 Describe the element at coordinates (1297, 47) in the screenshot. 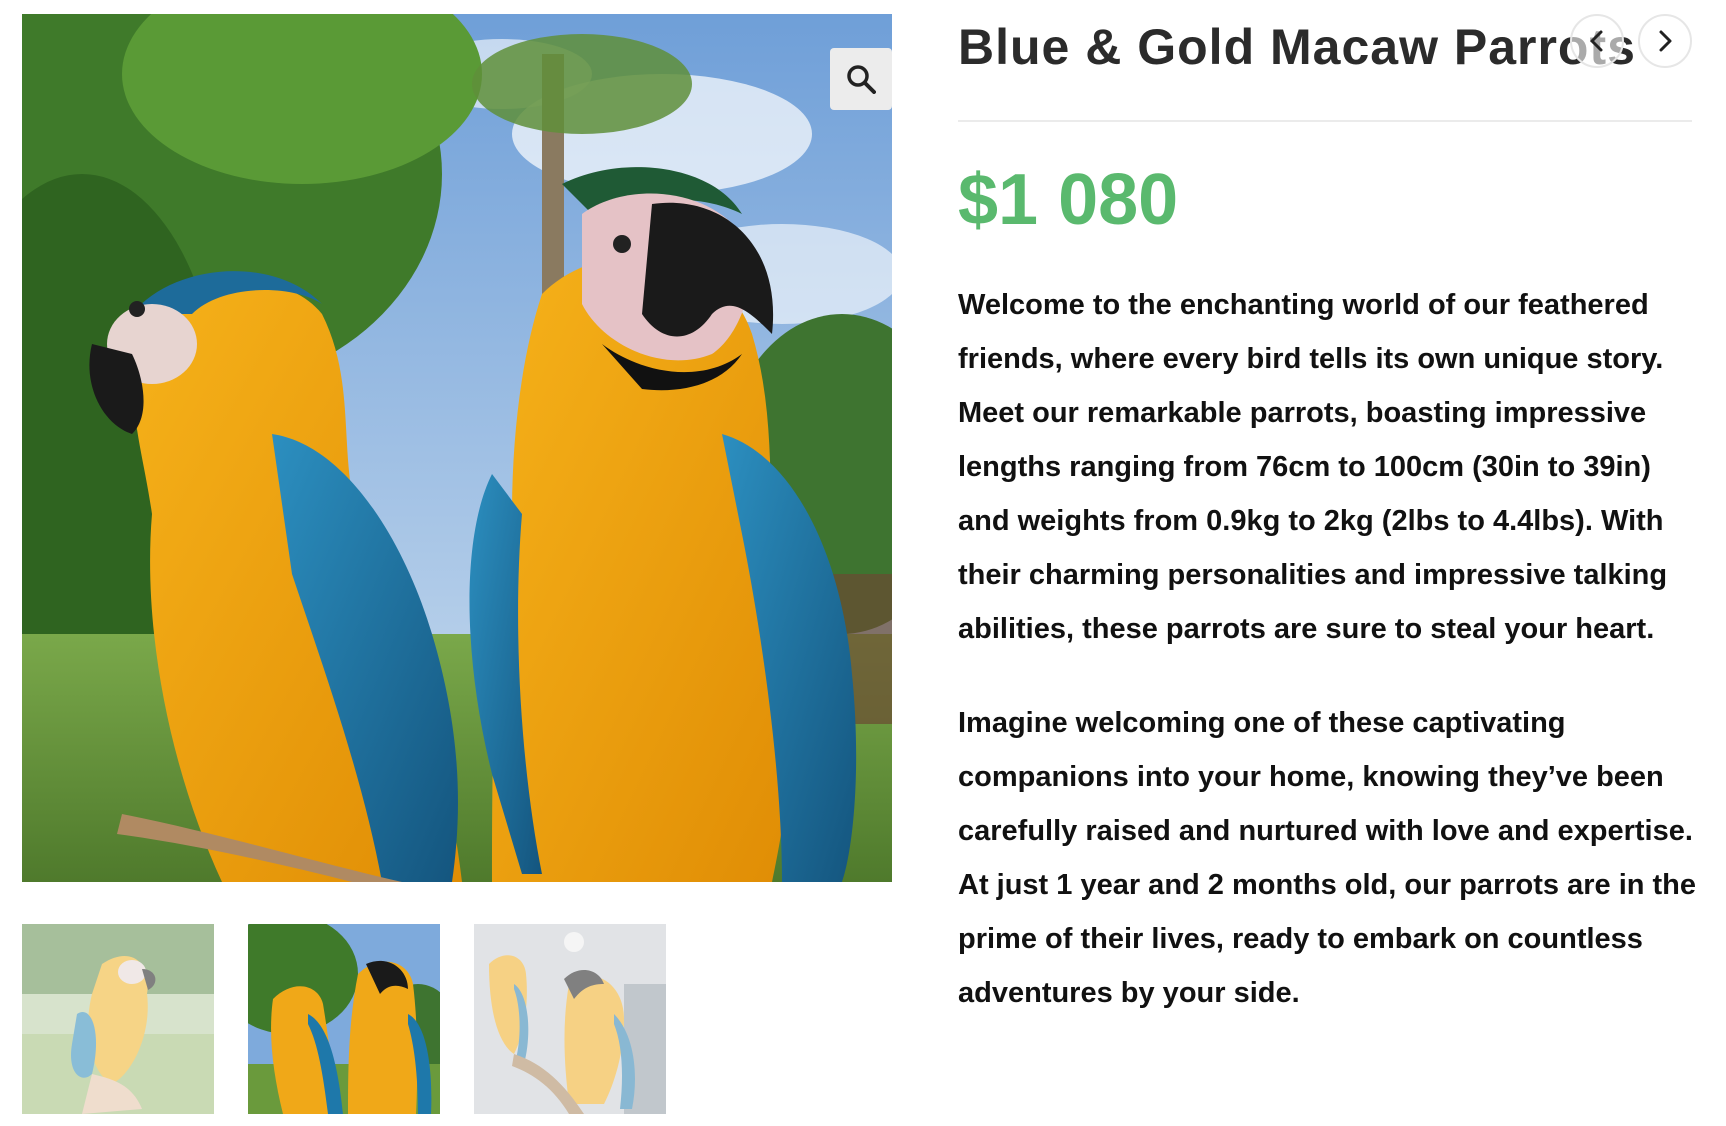

I see `product-title: Blue & Gold Macaw Parrots` at that location.